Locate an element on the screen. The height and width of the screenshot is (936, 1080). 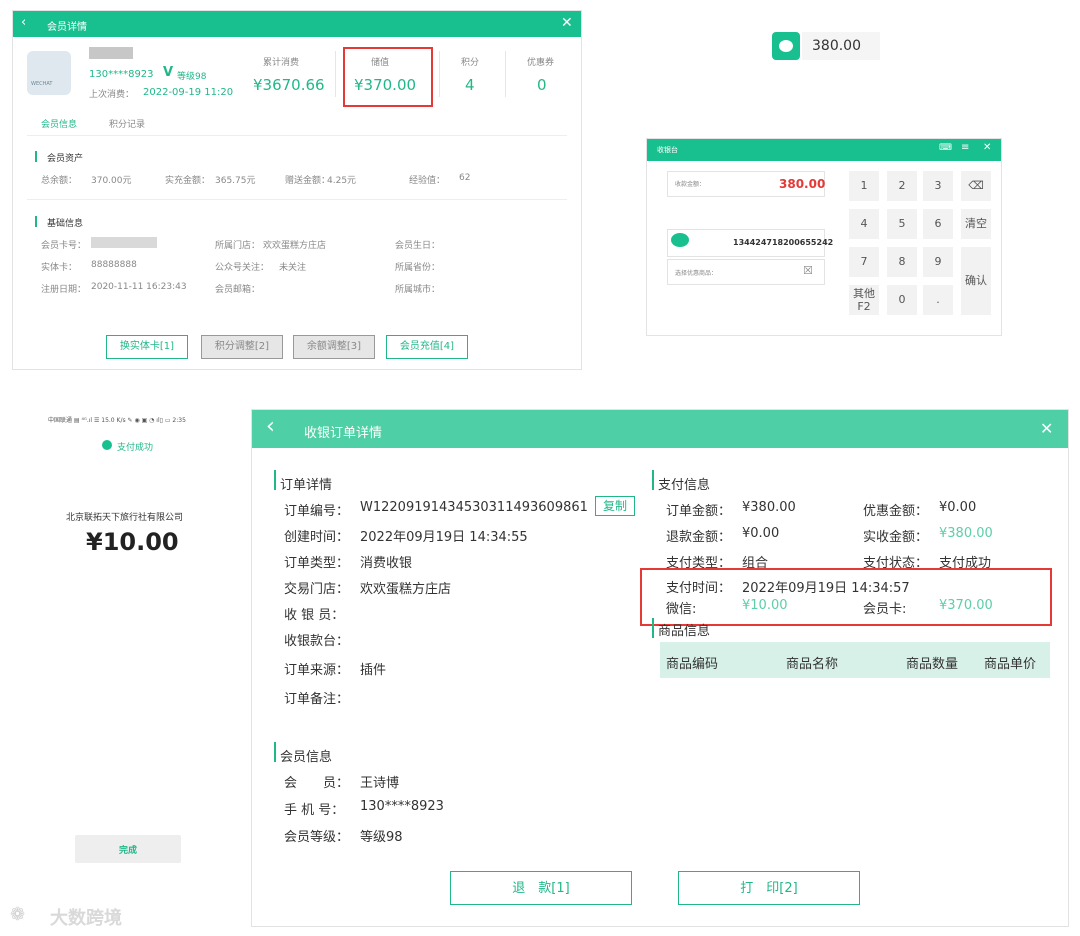
cart-icon: ☒ is located at coordinates (808, 270).